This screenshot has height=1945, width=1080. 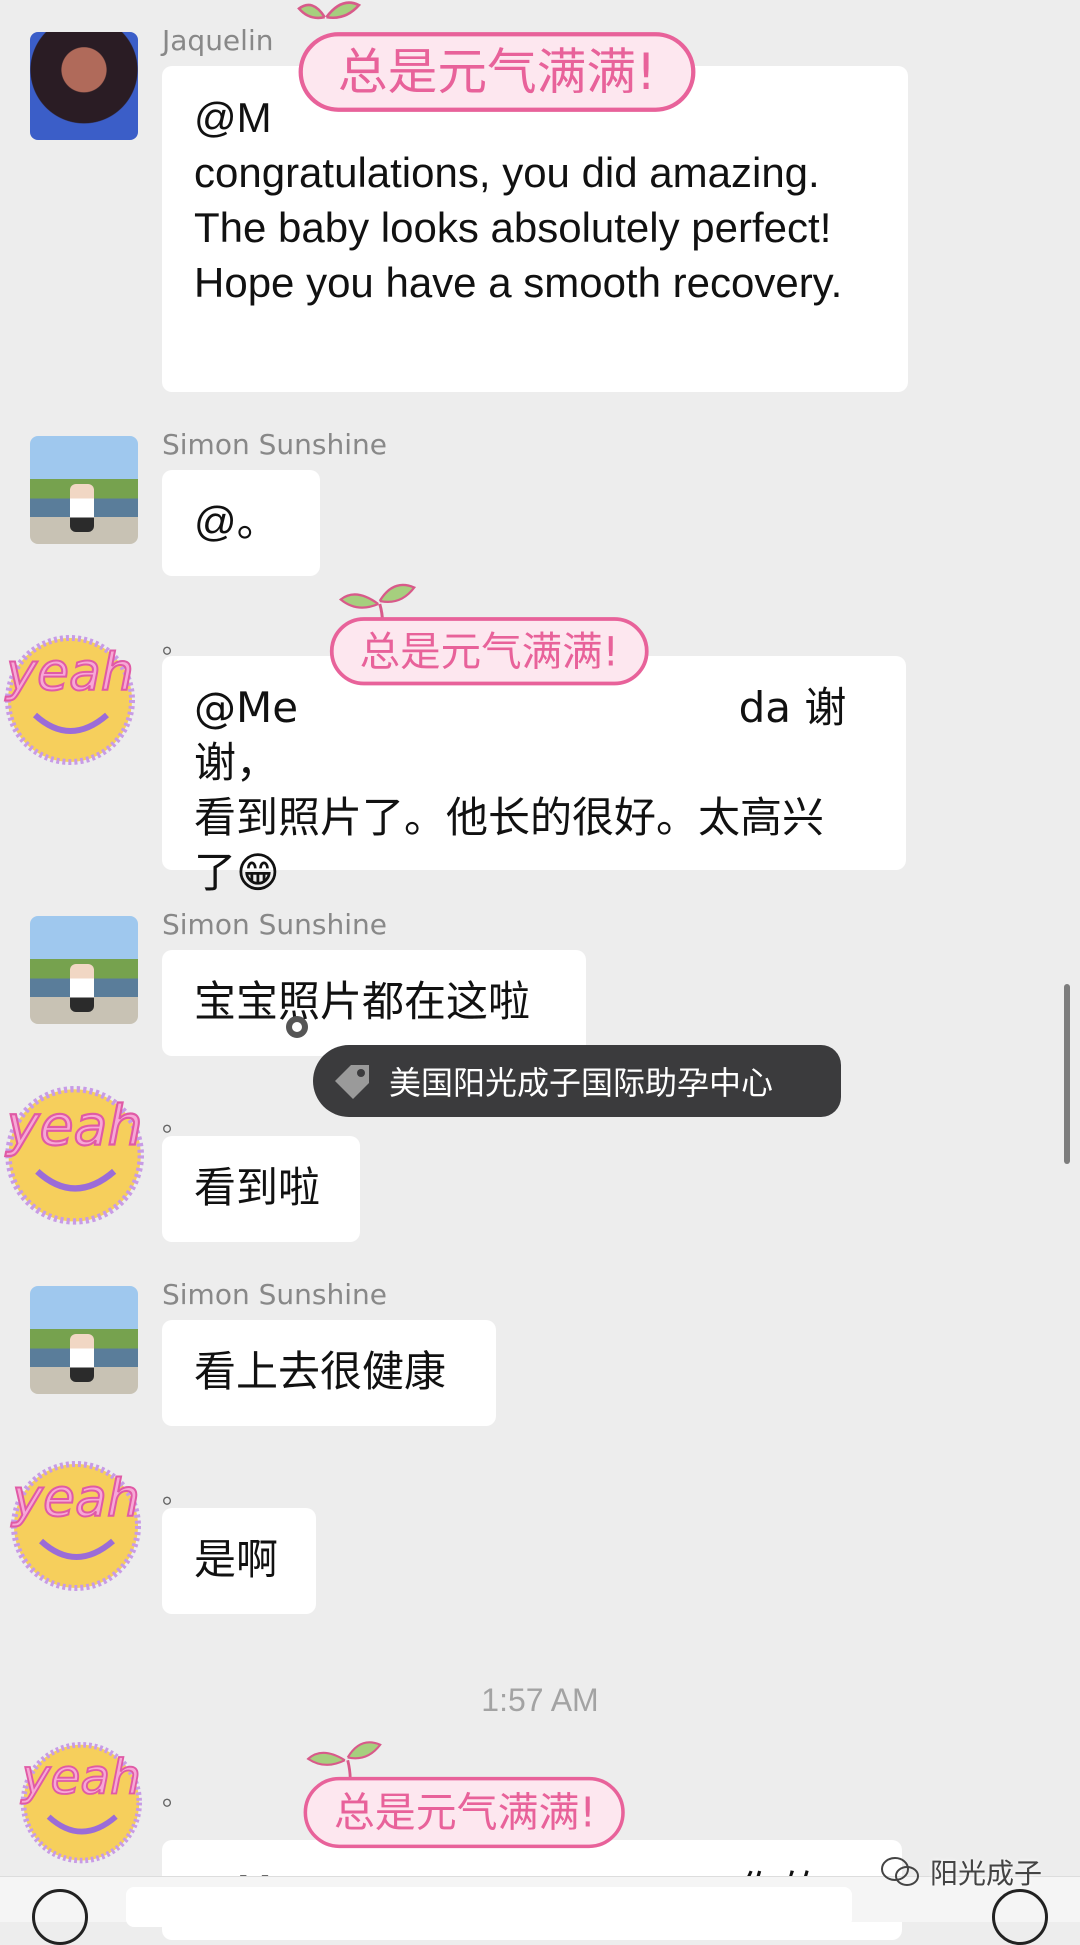 What do you see at coordinates (1067, 1074) in the screenshot?
I see `scrollbar` at bounding box center [1067, 1074].